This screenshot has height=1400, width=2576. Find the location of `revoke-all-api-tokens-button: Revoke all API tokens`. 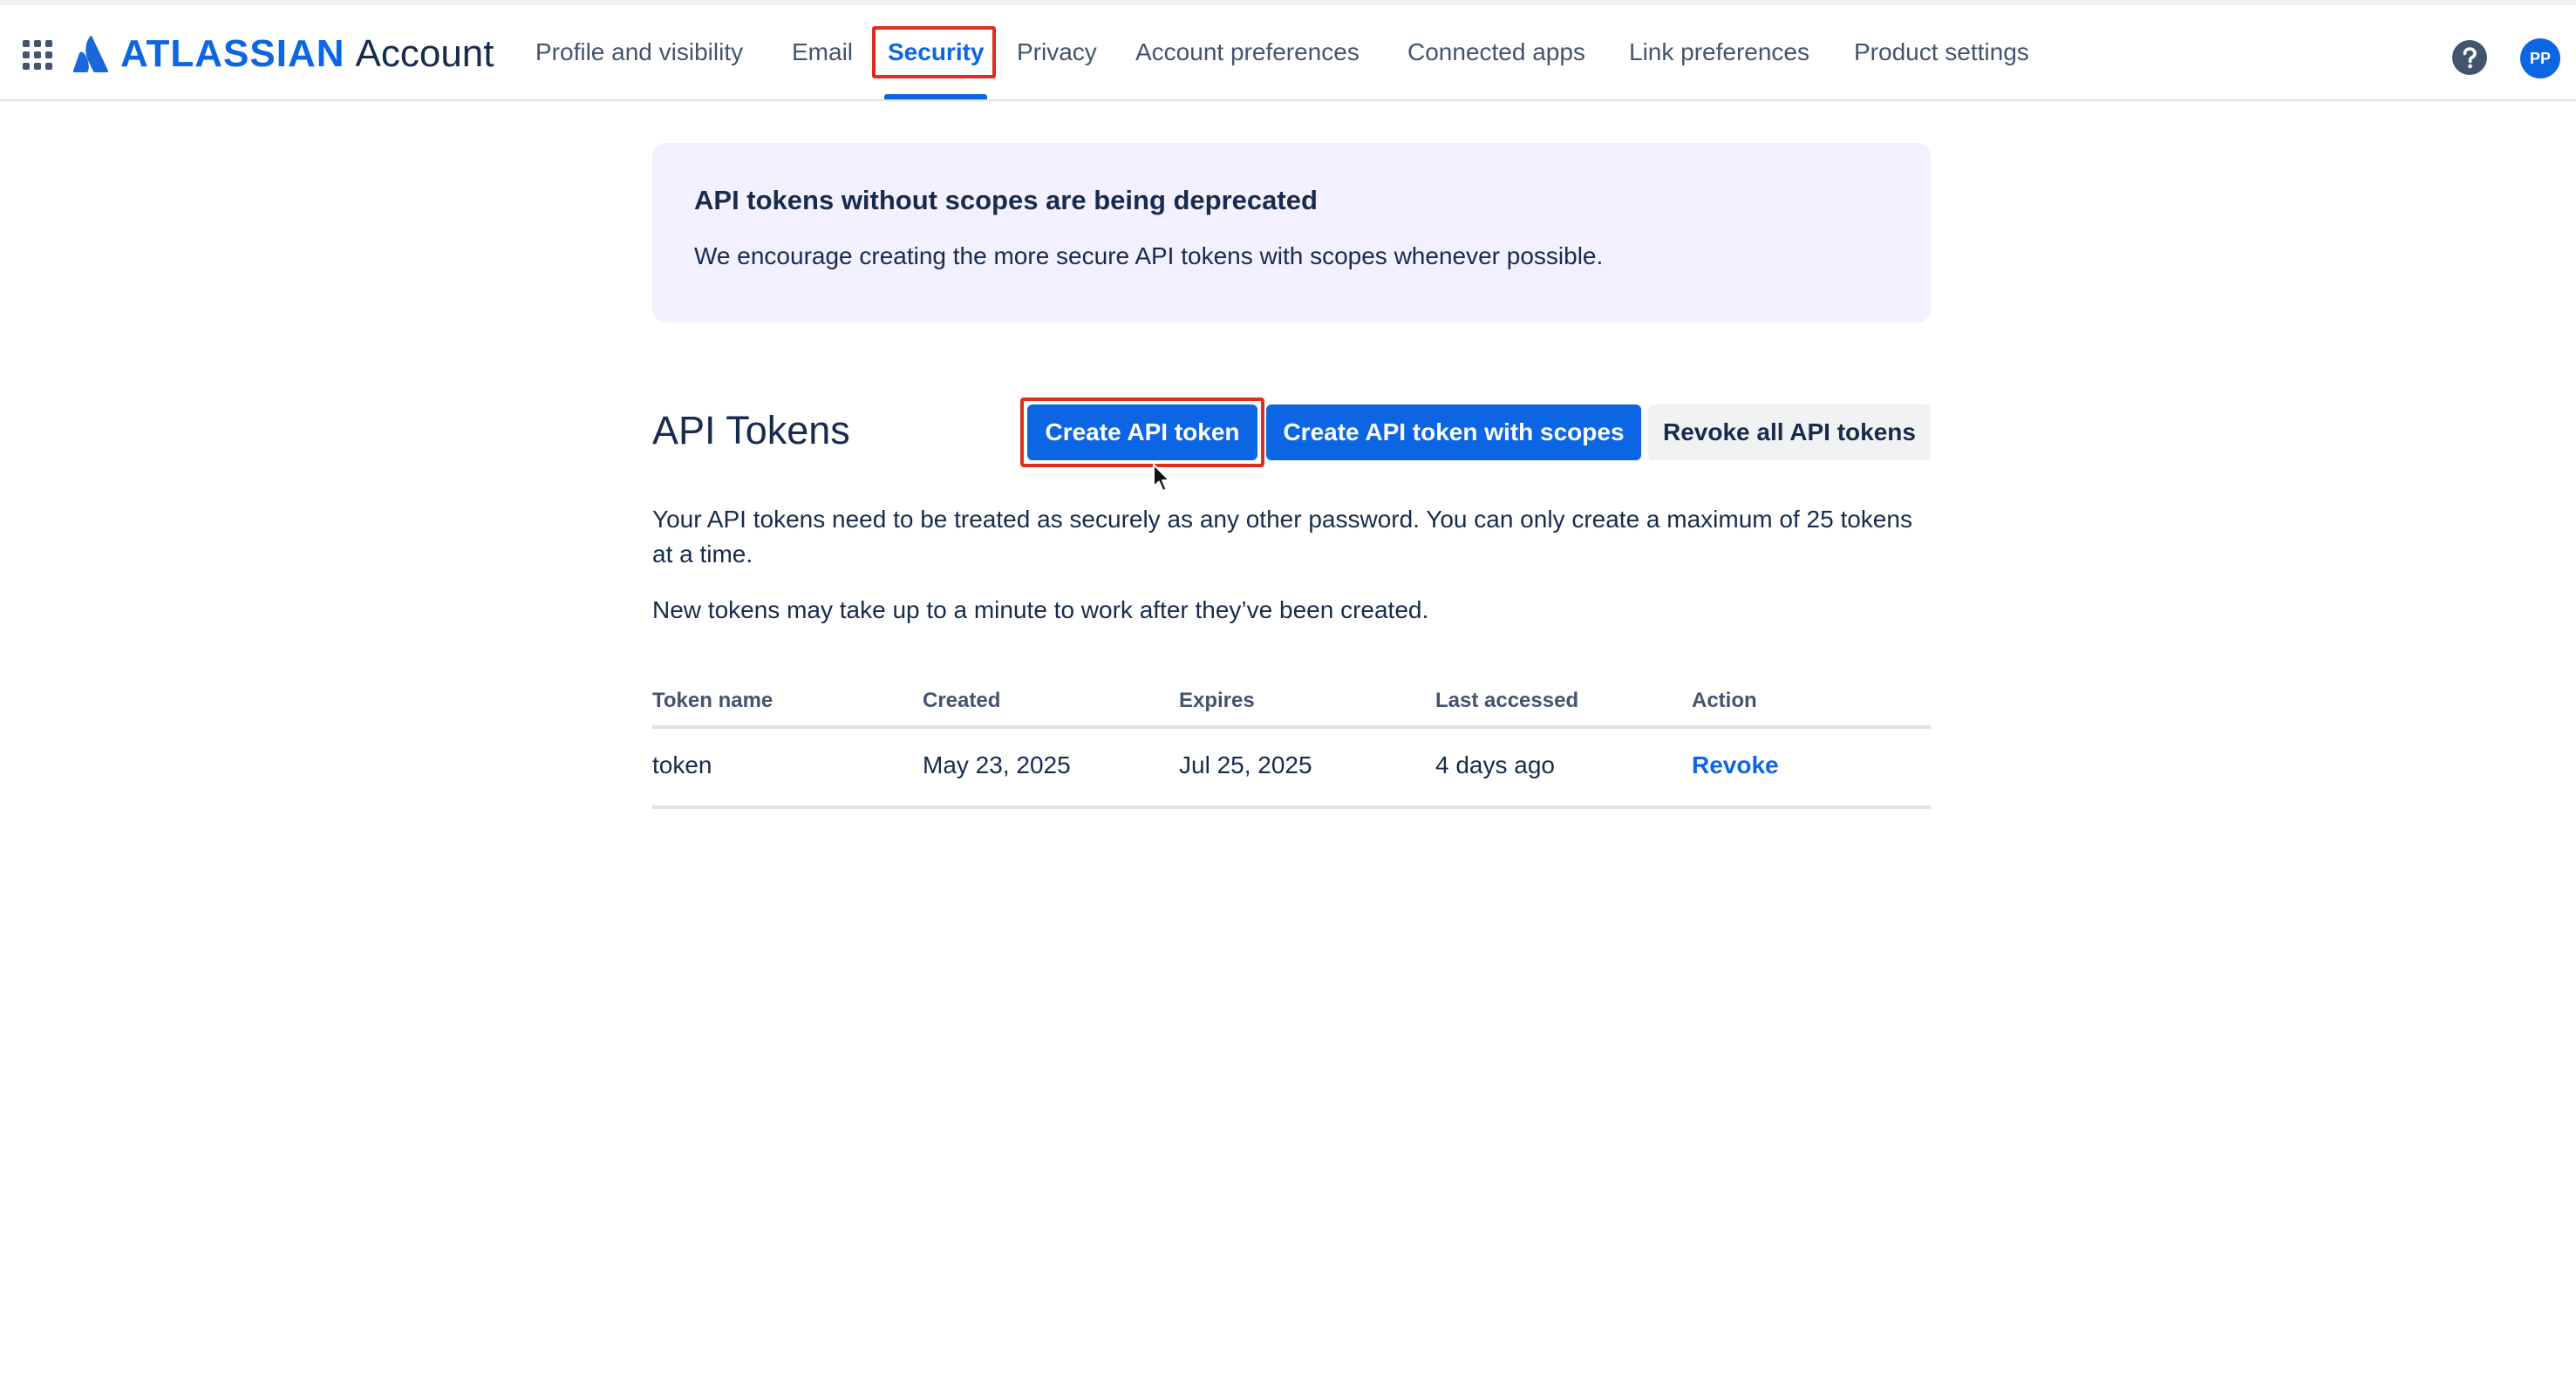

revoke-all-api-tokens-button: Revoke all API tokens is located at coordinates (1789, 432).